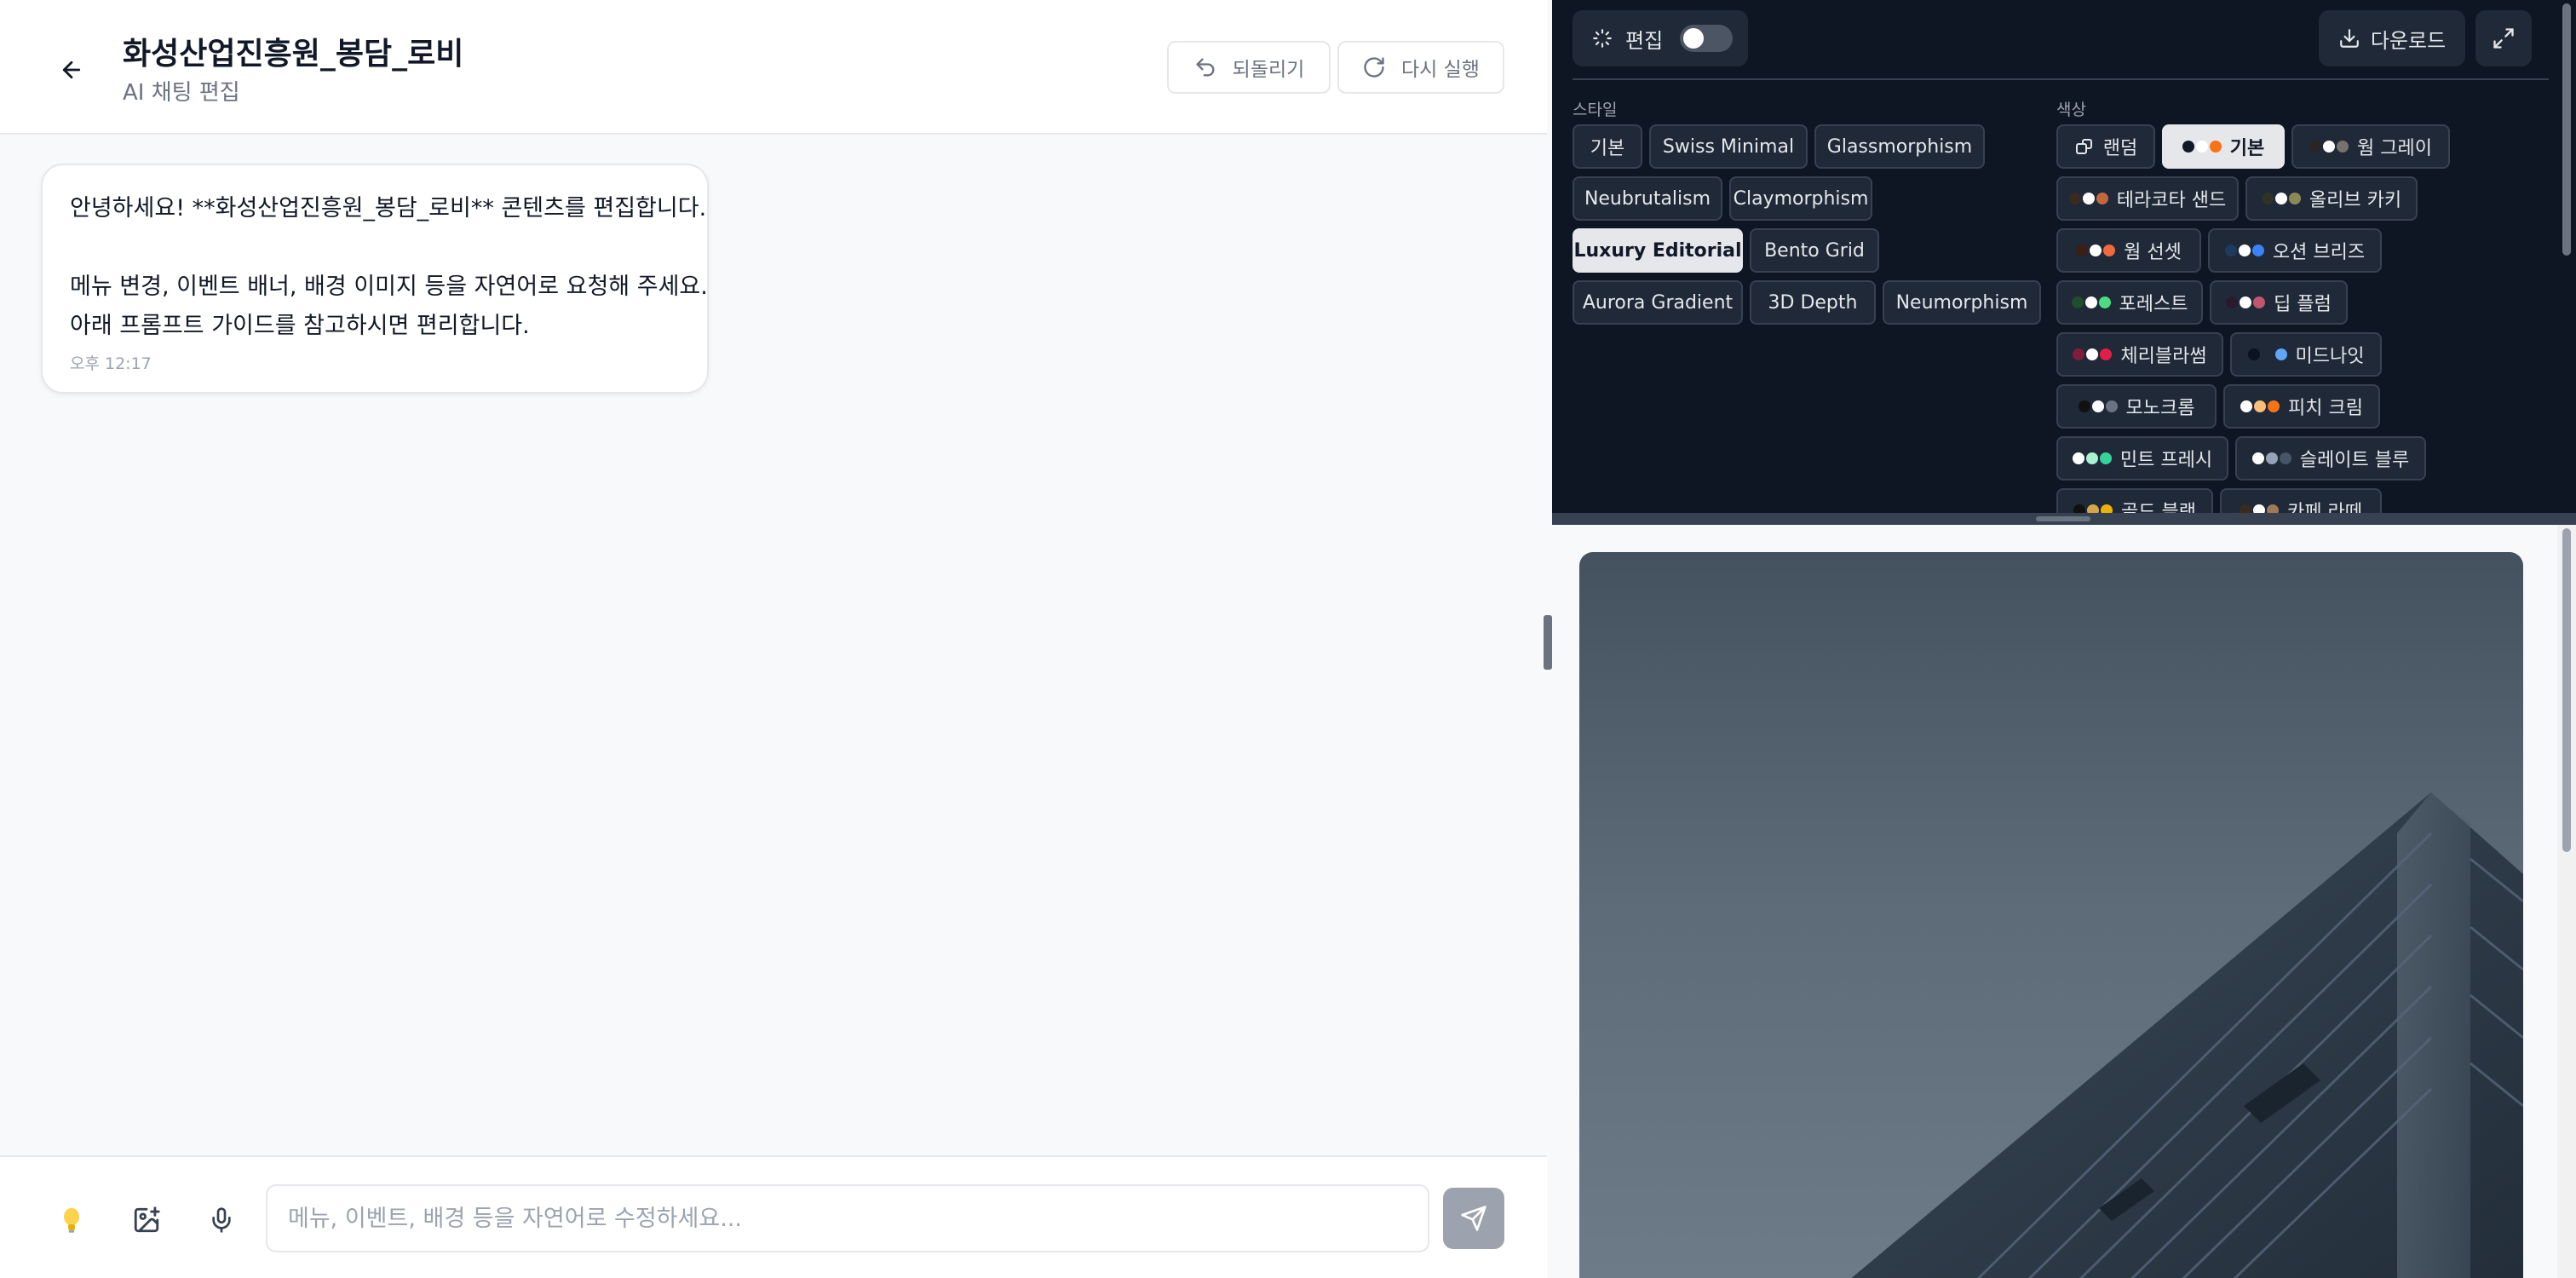  I want to click on preview-resize-handle, so click(2064, 519).